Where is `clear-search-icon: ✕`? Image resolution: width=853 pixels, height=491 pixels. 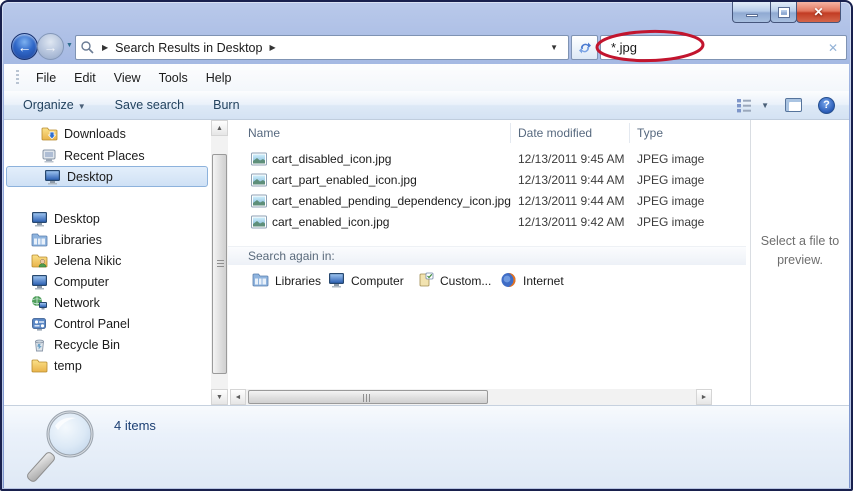 clear-search-icon: ✕ is located at coordinates (837, 48).